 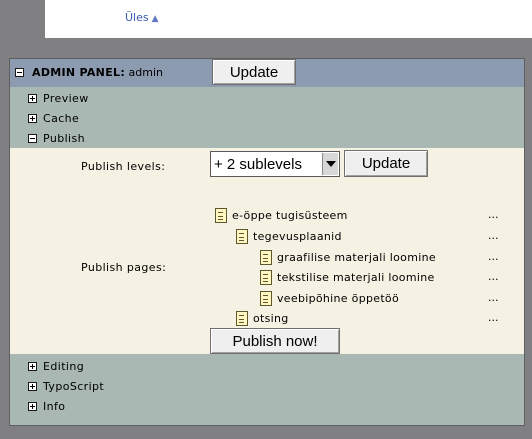 I want to click on menu-item-label: TypoScript, so click(x=73, y=386).